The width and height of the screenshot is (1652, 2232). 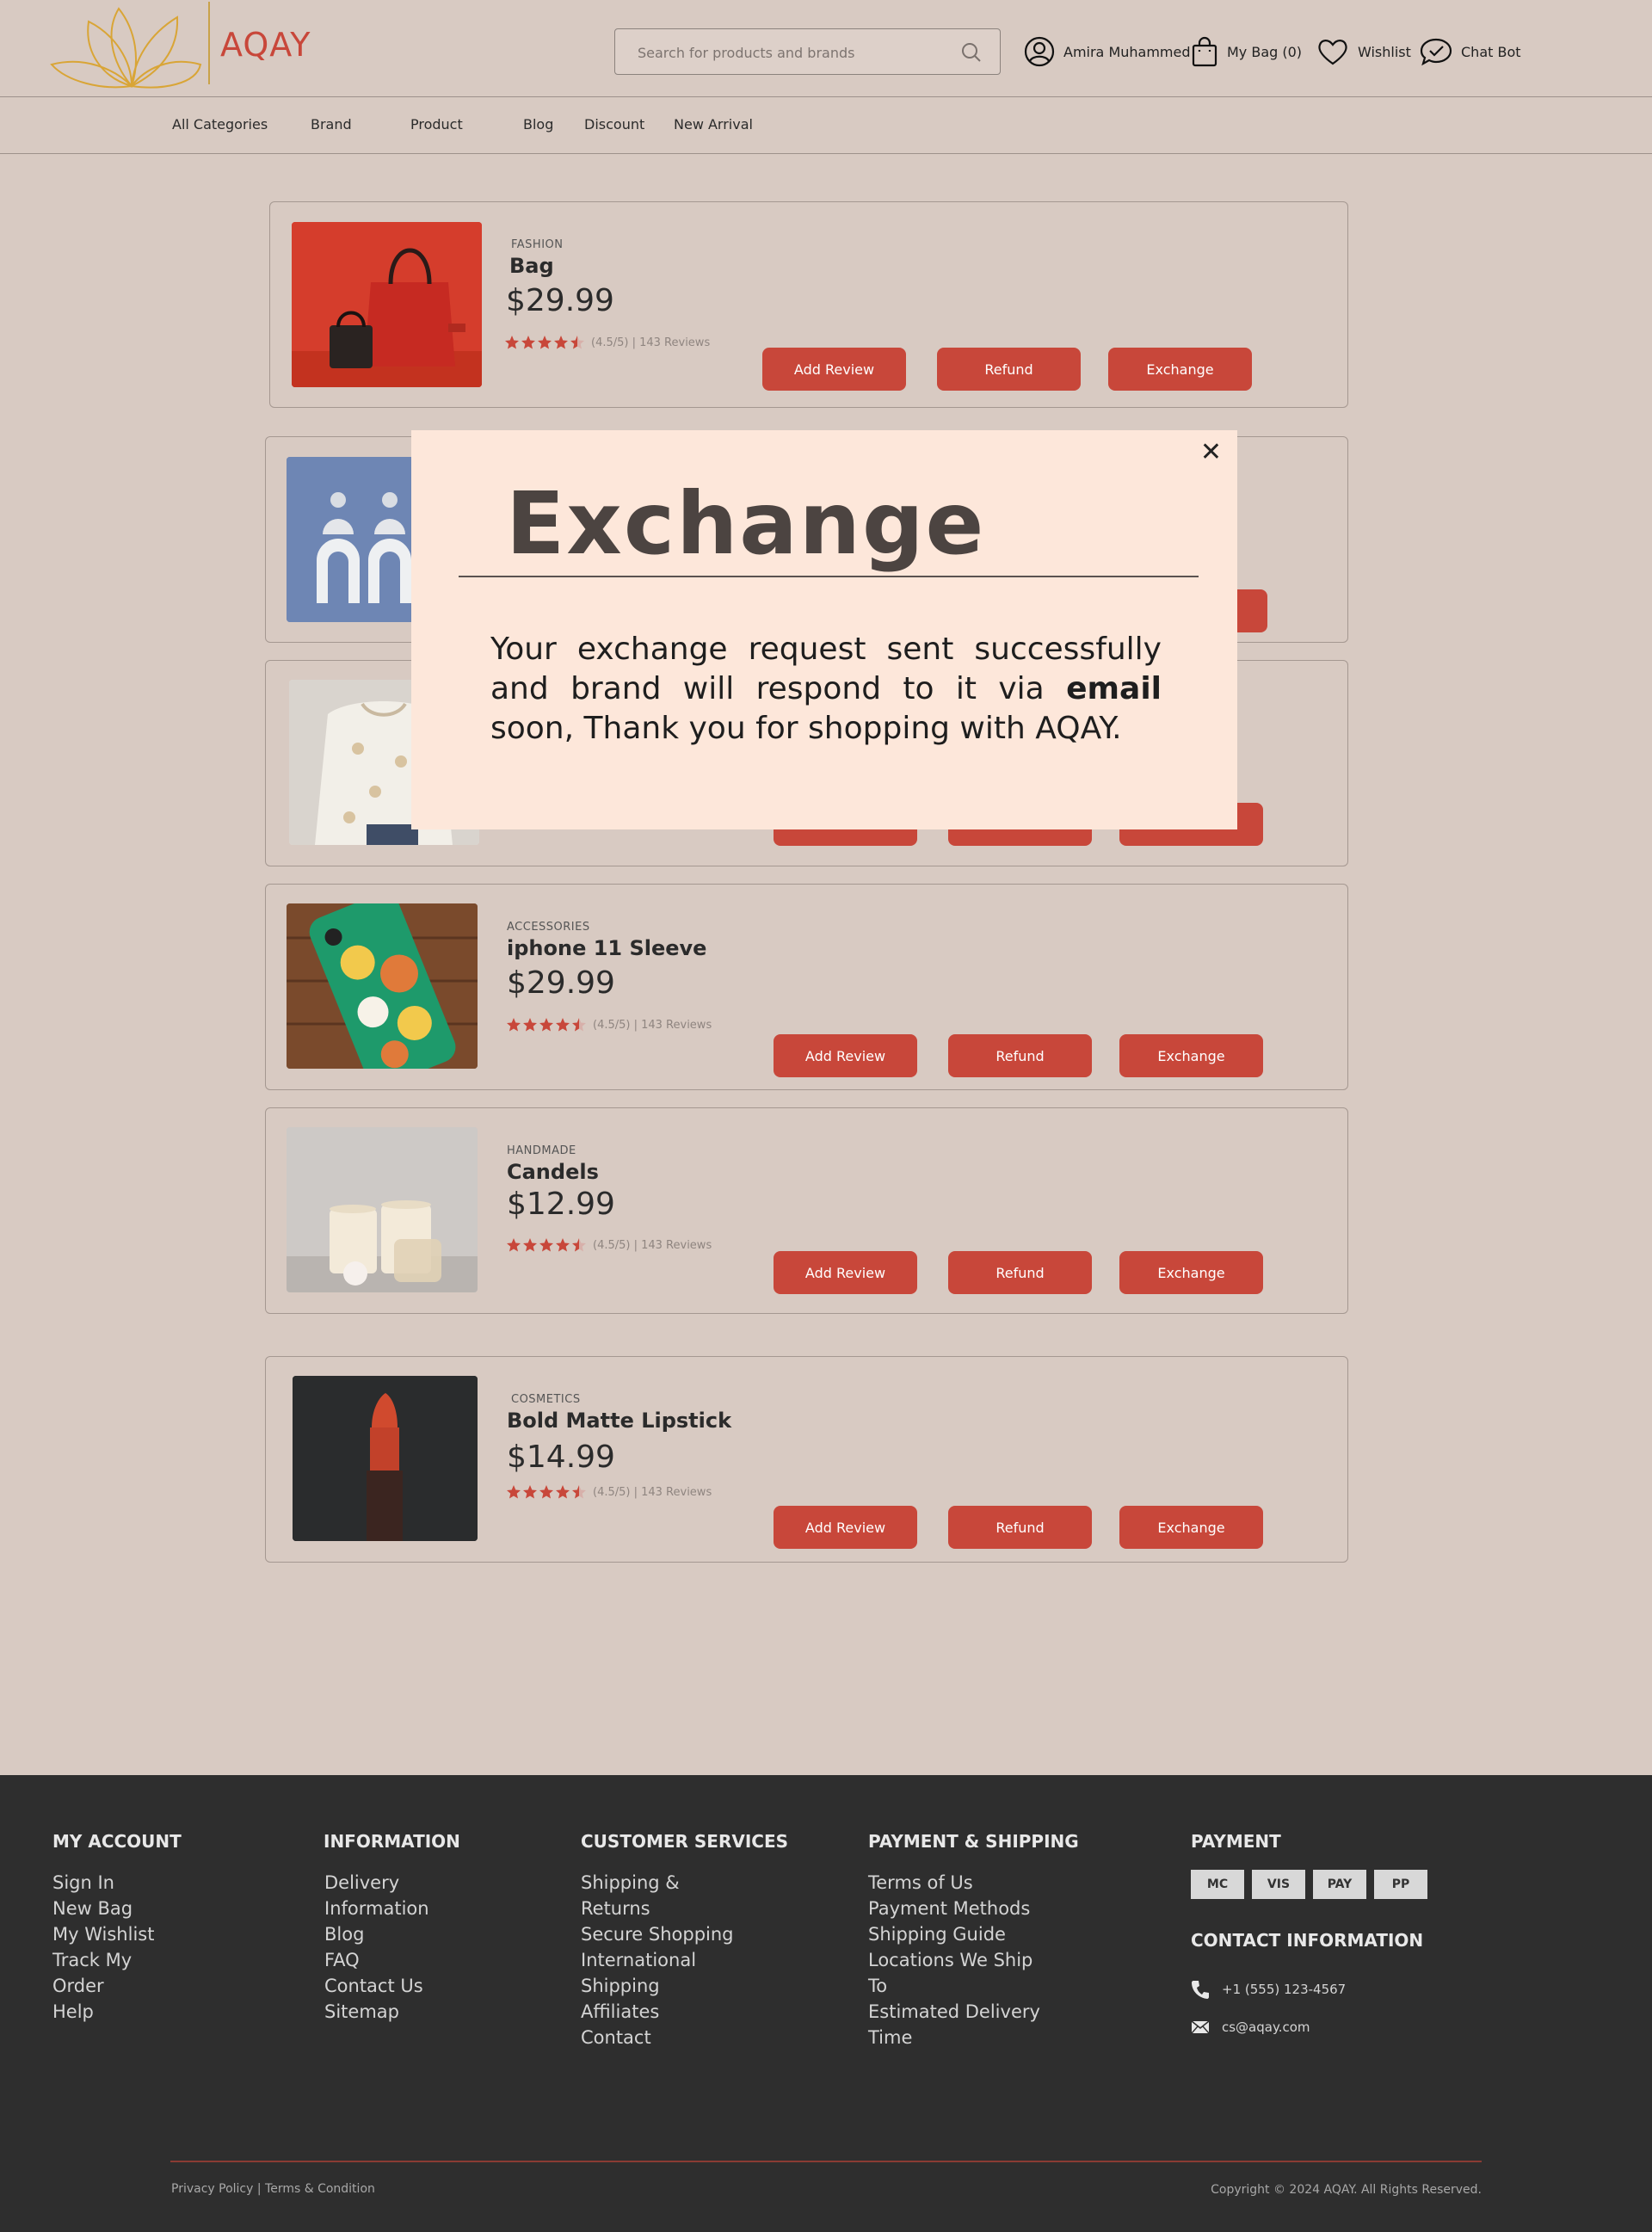 I want to click on phone-icon, so click(x=1200, y=1990).